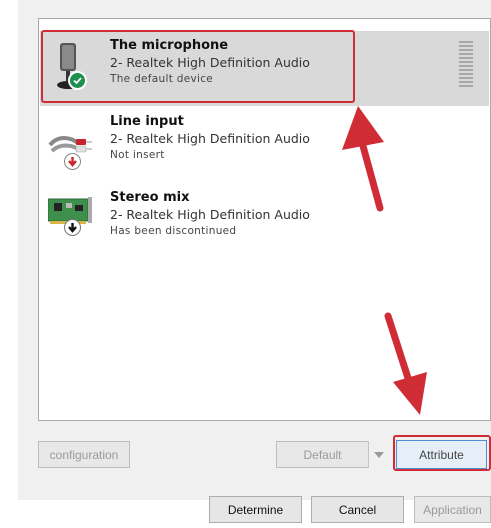 The height and width of the screenshot is (528, 491). Describe the element at coordinates (147, 121) in the screenshot. I see `device-name: Line input` at that location.